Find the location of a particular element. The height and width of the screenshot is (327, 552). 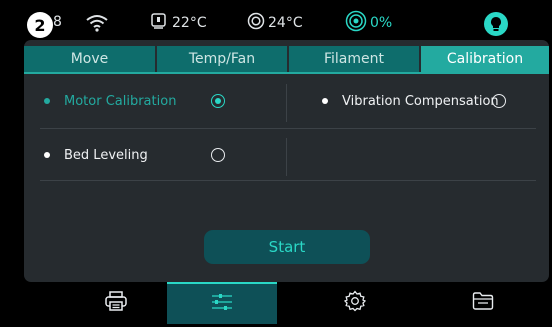

nav-control is located at coordinates (222, 303).